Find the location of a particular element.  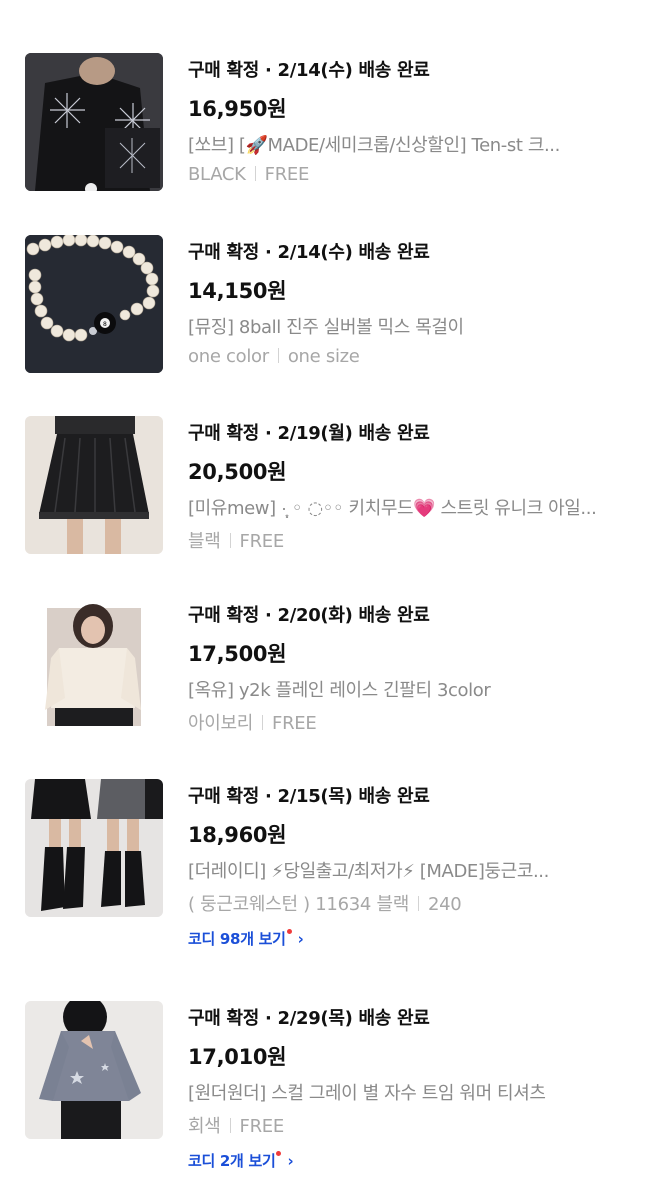

order-status: 구매 확정 · 2/29(목) 배송 완료 is located at coordinates (309, 1018).